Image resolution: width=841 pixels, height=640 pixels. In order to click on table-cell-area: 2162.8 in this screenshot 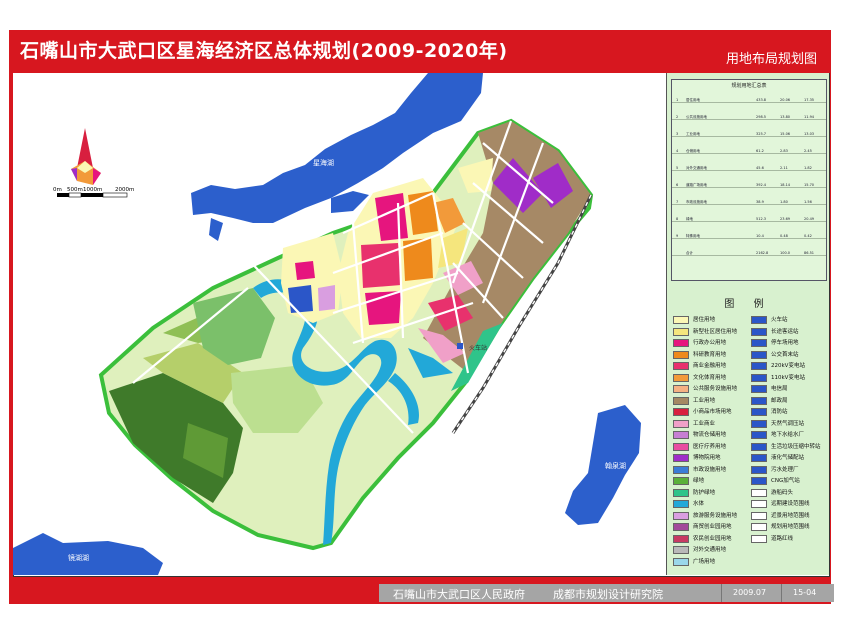, I will do `click(762, 253)`.